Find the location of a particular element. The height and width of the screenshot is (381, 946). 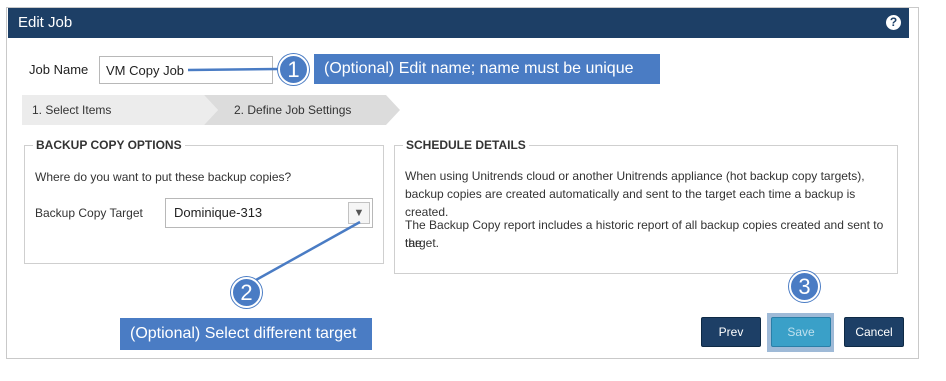

callout-3-badge: 3 is located at coordinates (804, 286).